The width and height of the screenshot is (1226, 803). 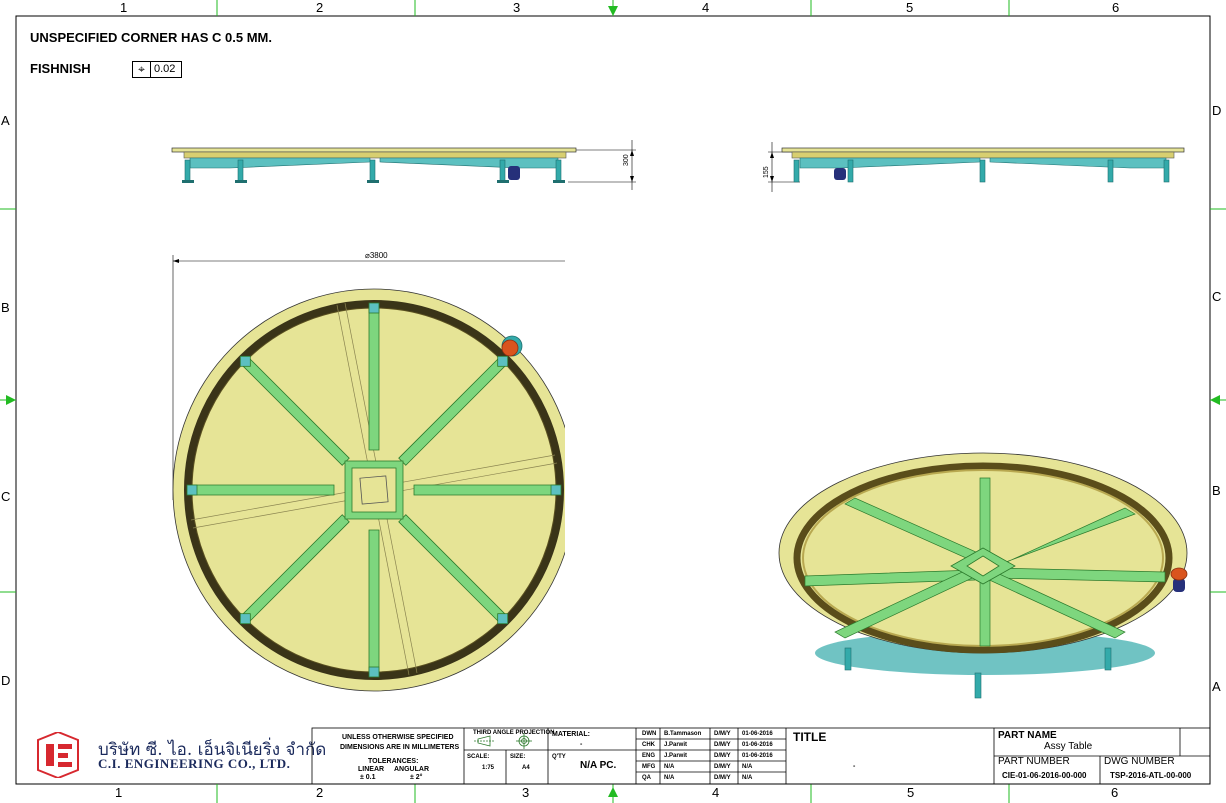 I want to click on material-value: -, so click(x=581, y=744).